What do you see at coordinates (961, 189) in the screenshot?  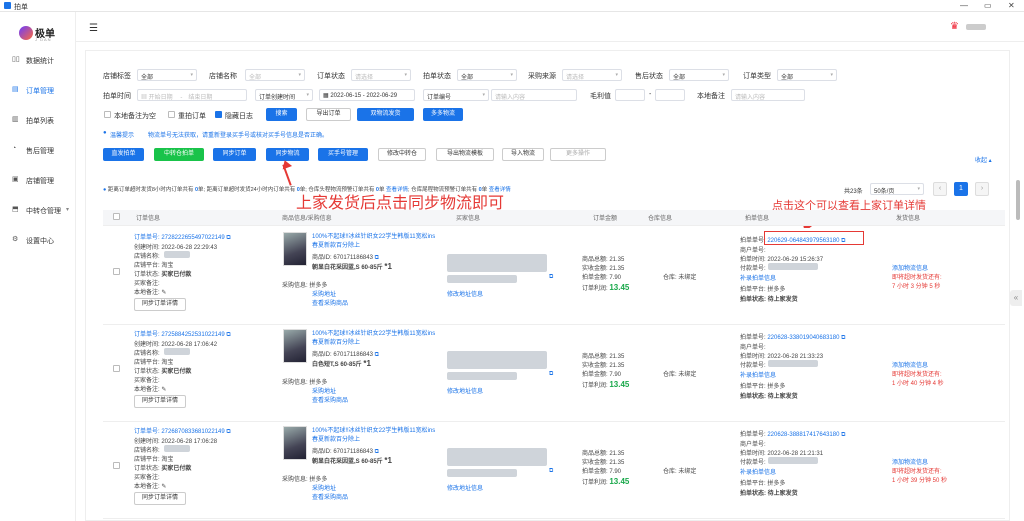 I see `page-1-button: 1` at bounding box center [961, 189].